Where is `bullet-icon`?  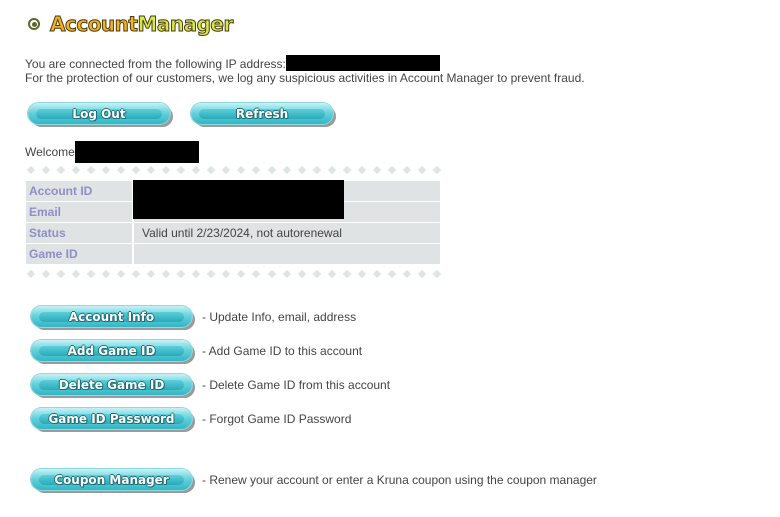 bullet-icon is located at coordinates (34, 24).